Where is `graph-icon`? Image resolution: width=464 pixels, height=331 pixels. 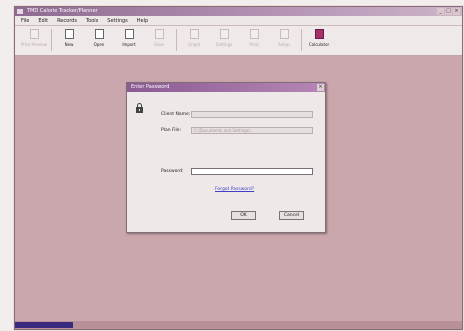 graph-icon is located at coordinates (194, 34).